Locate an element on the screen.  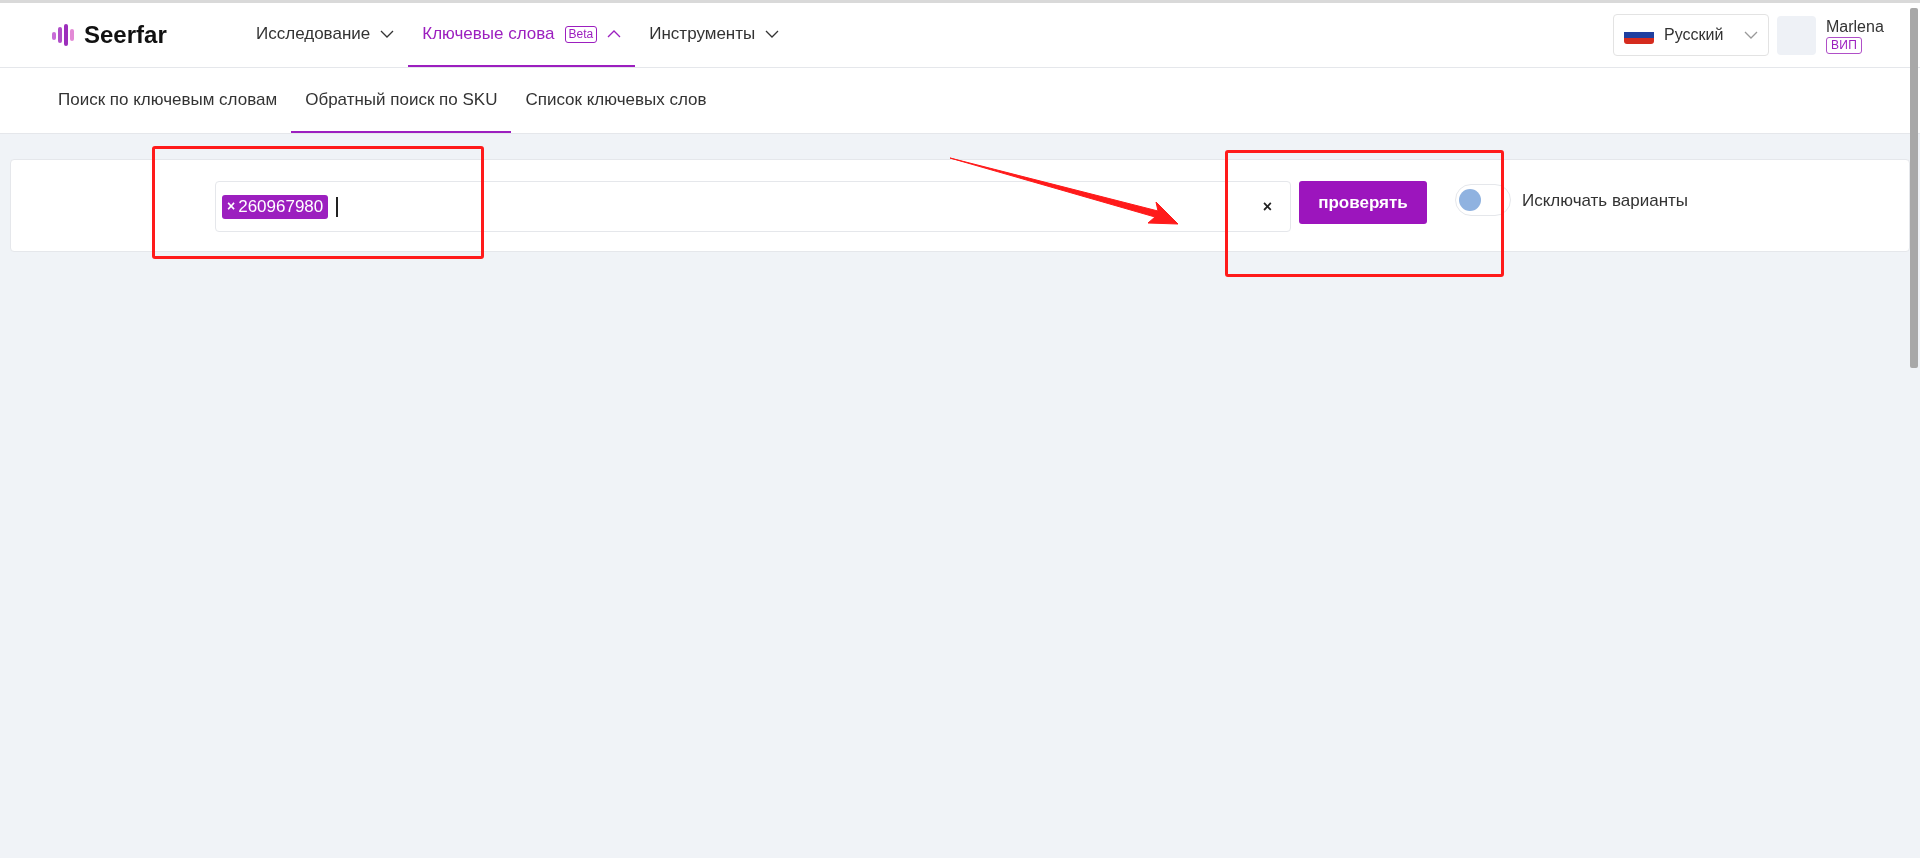
remove-tag-icon: × is located at coordinates (231, 206).